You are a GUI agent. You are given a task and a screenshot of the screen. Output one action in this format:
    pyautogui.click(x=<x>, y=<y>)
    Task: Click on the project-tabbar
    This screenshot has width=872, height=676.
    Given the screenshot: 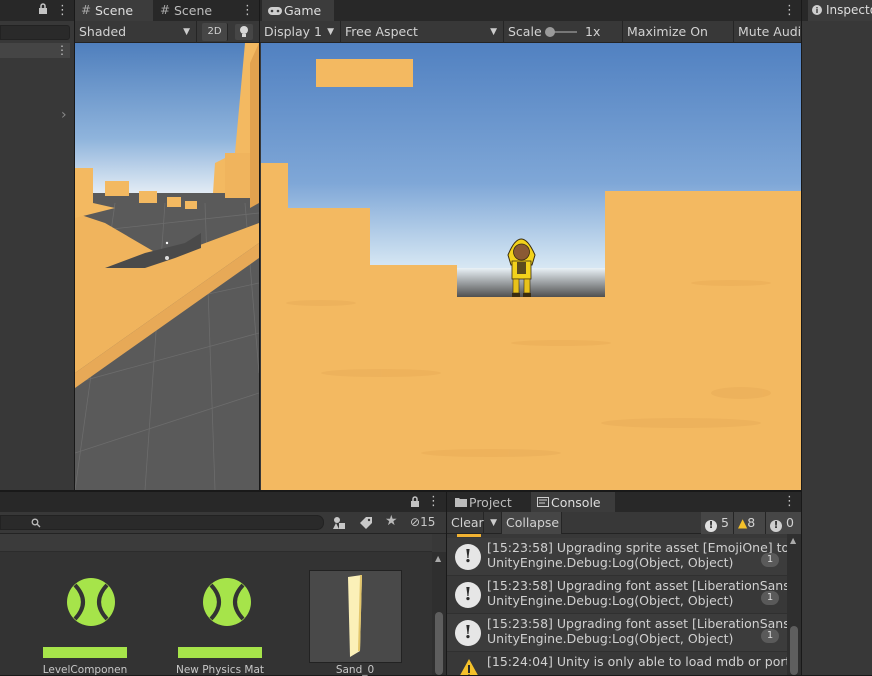 What is the action you would take?
    pyautogui.click(x=223, y=502)
    